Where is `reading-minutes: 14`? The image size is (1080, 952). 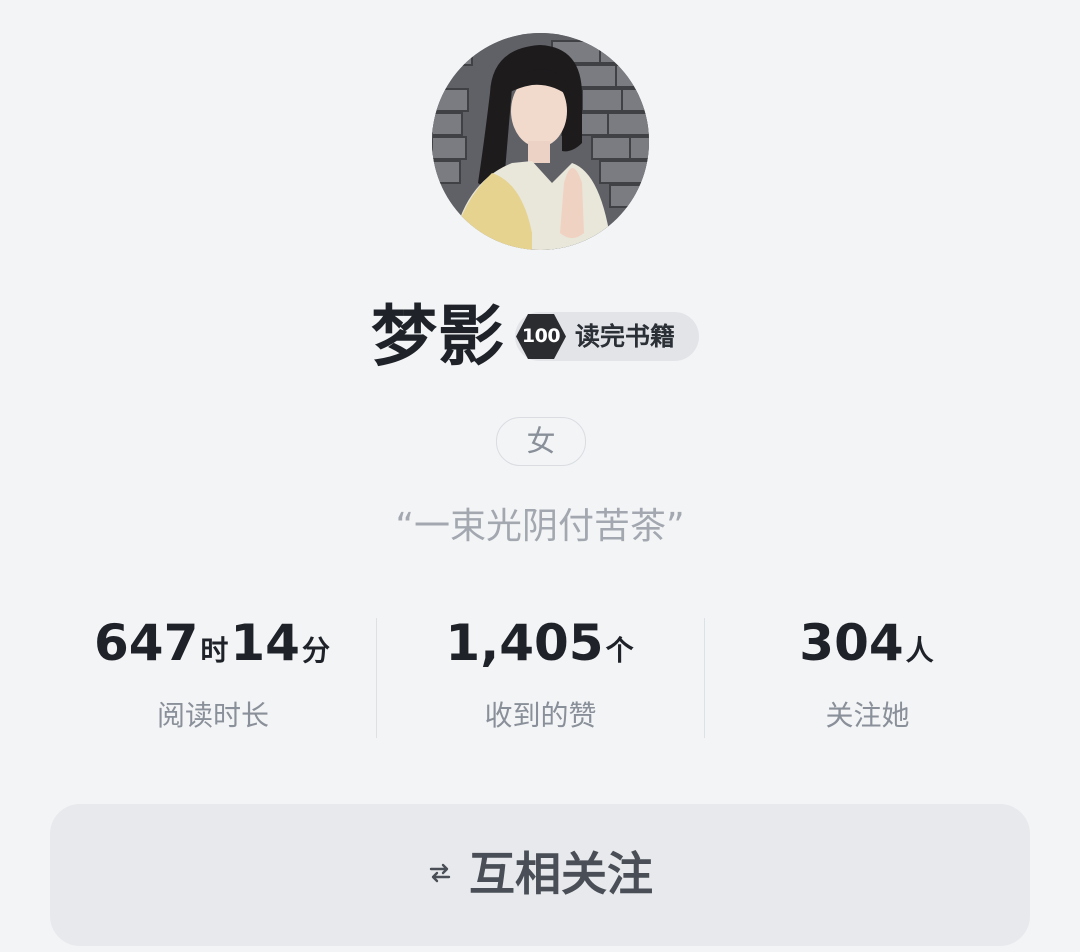 reading-minutes: 14 is located at coordinates (265, 643).